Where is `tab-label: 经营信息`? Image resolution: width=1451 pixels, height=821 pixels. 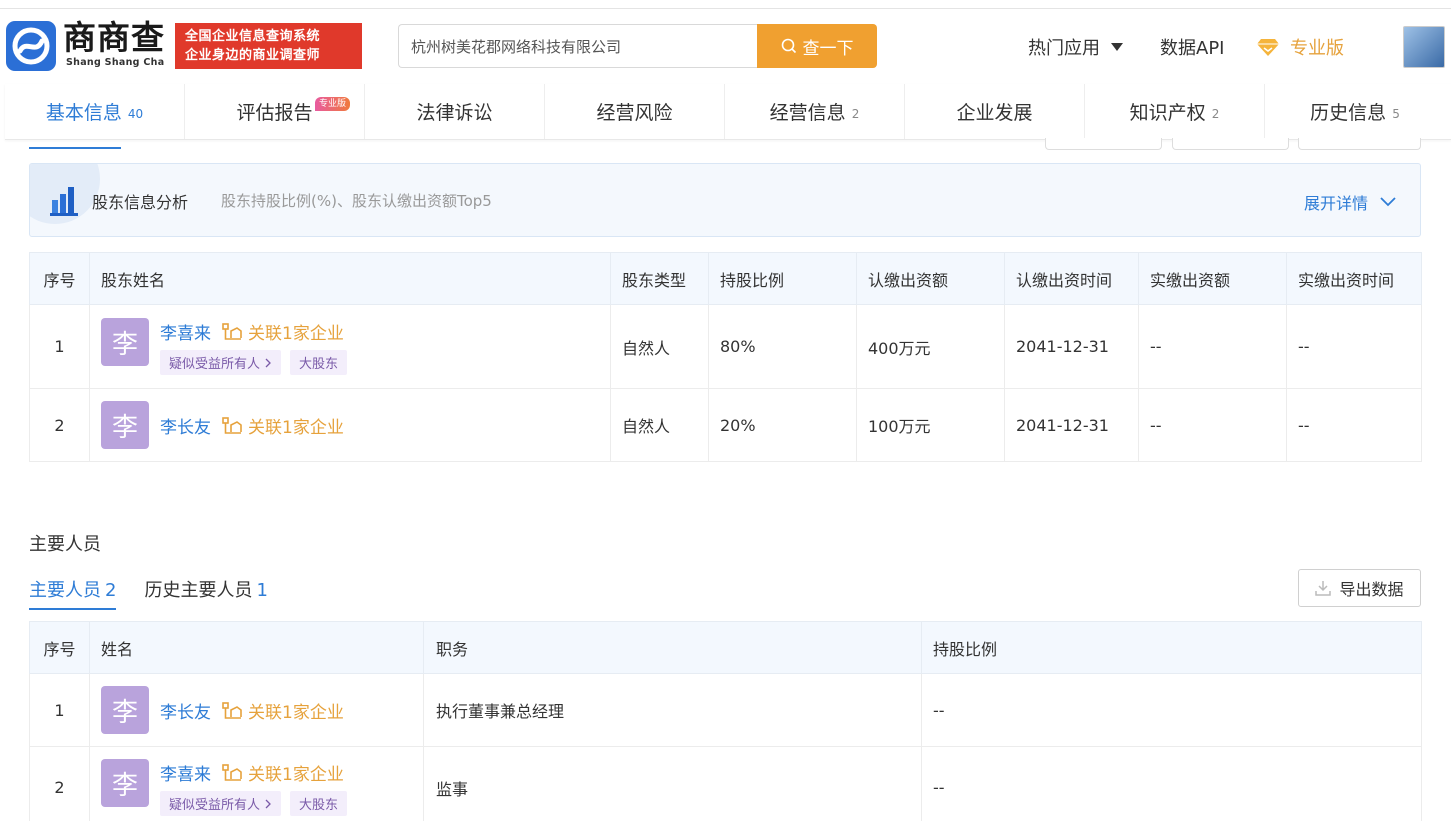 tab-label: 经营信息 is located at coordinates (807, 113).